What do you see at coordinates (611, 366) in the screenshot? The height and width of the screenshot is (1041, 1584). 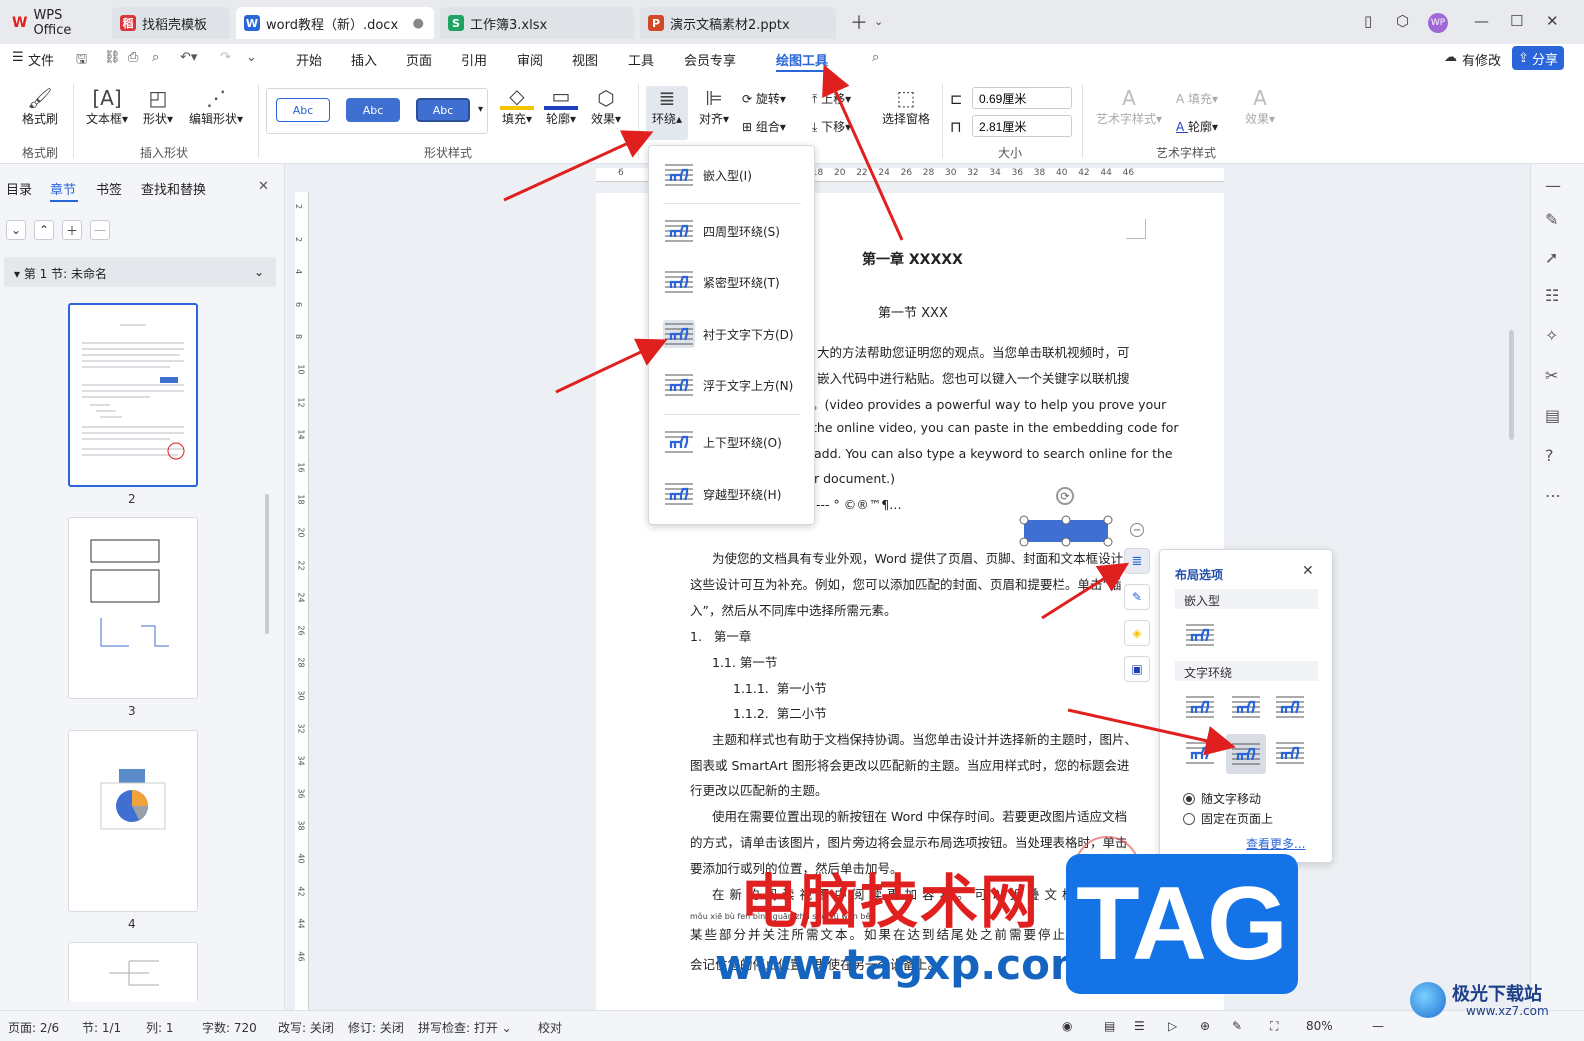 I see `arrow-to-behind-text` at bounding box center [611, 366].